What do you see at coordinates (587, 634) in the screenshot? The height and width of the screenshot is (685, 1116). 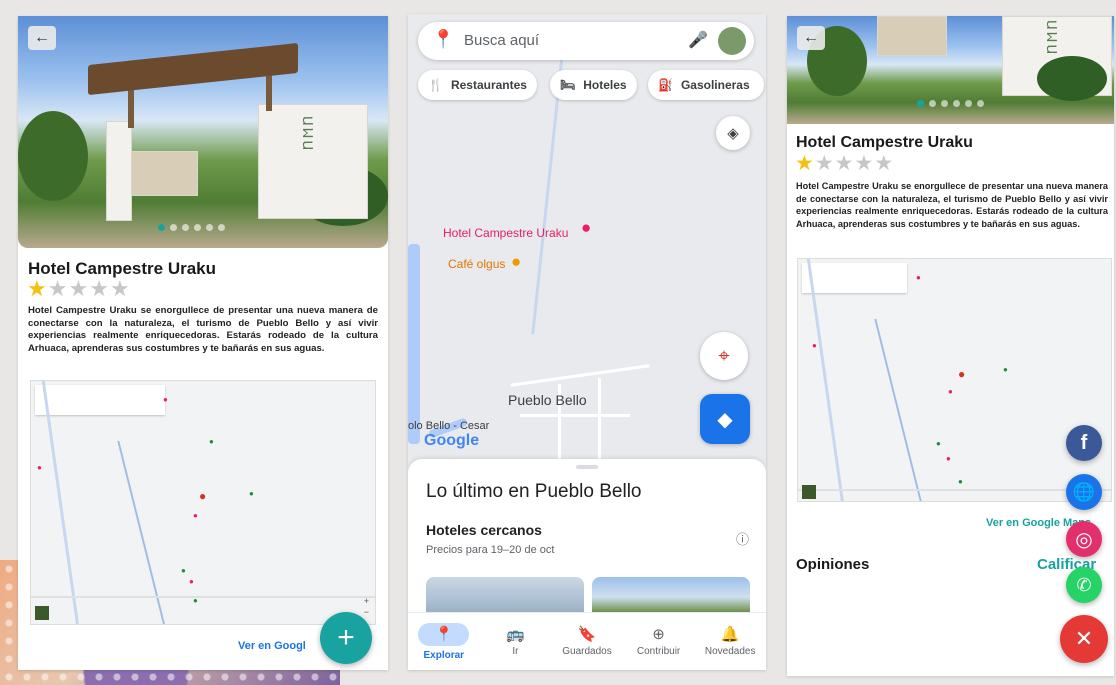 I see `bookmark-icon: 🔖` at bounding box center [587, 634].